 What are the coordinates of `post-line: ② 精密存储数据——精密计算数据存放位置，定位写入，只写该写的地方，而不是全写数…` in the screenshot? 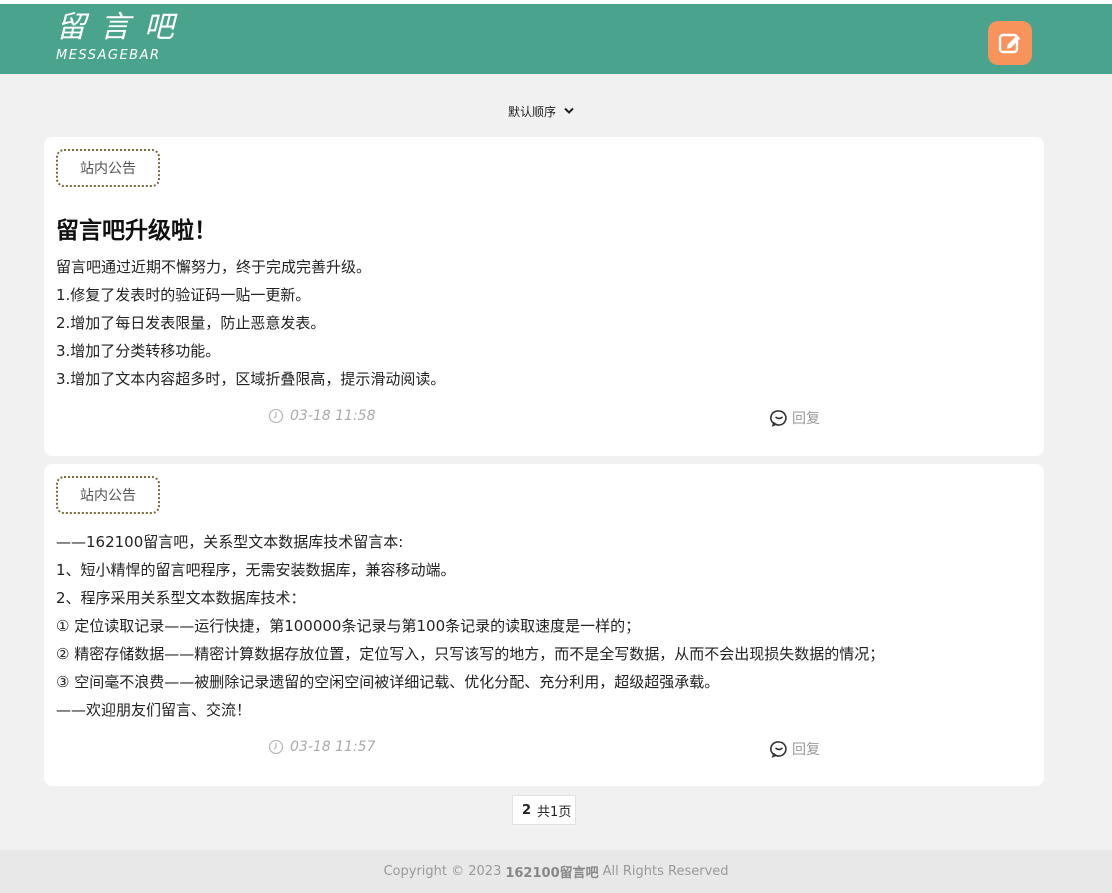 It's located at (470, 654).